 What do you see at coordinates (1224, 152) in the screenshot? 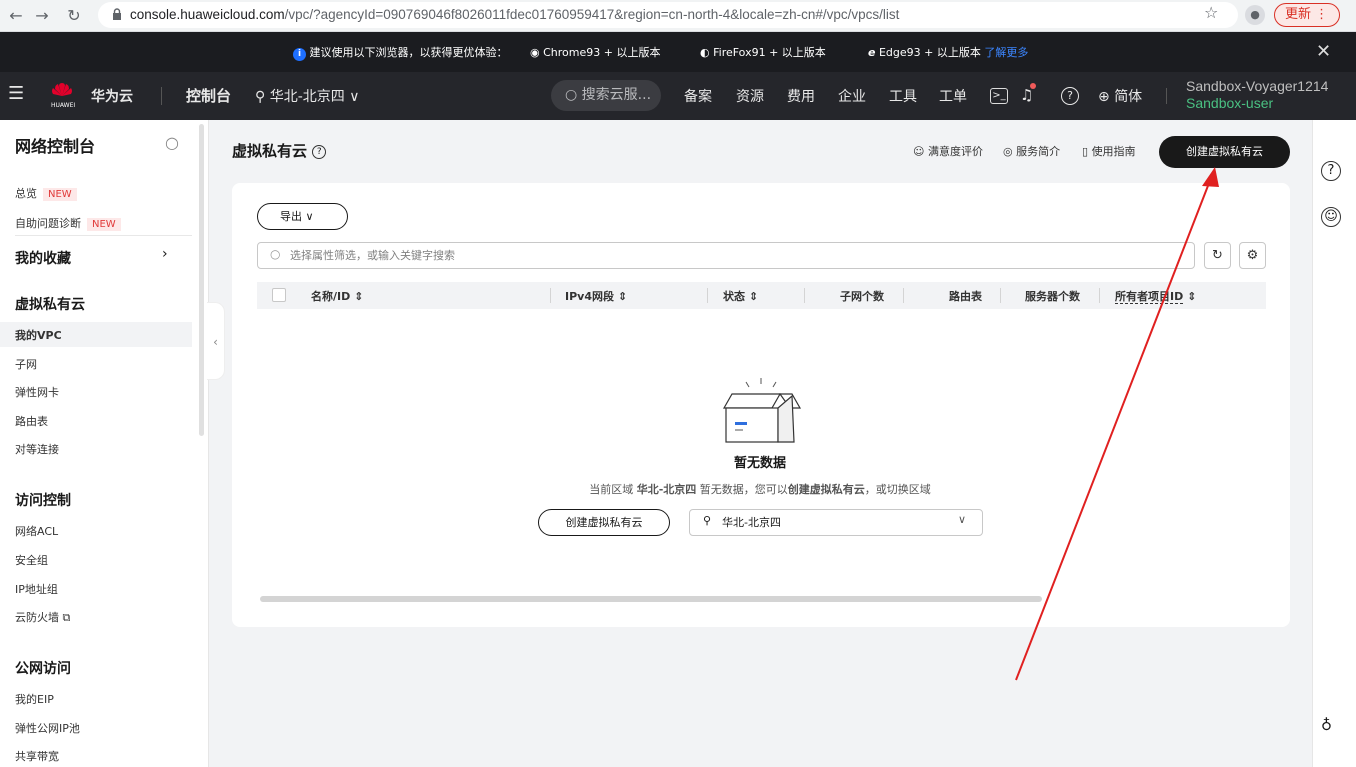
I see `create-vpc-button: 创建虚拟私有云` at bounding box center [1224, 152].